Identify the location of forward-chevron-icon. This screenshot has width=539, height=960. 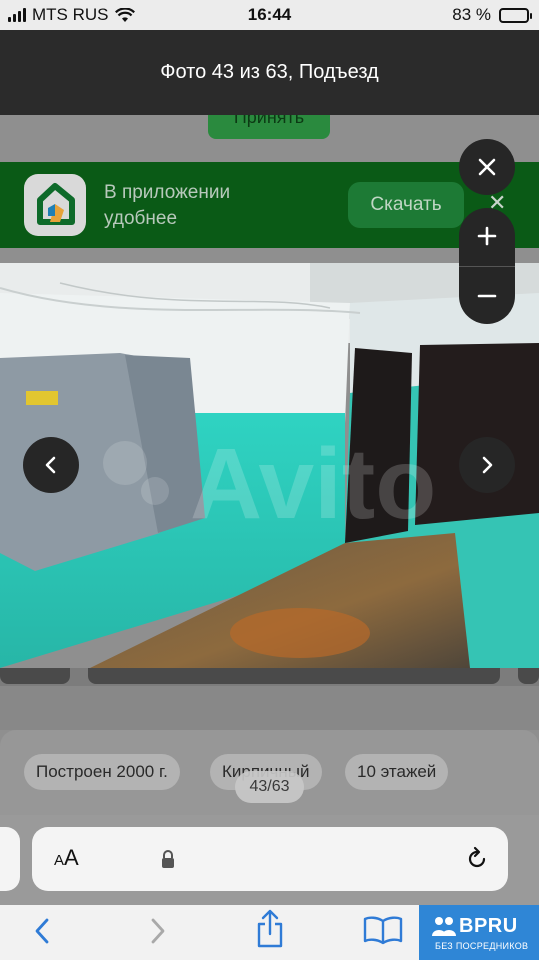
(158, 931).